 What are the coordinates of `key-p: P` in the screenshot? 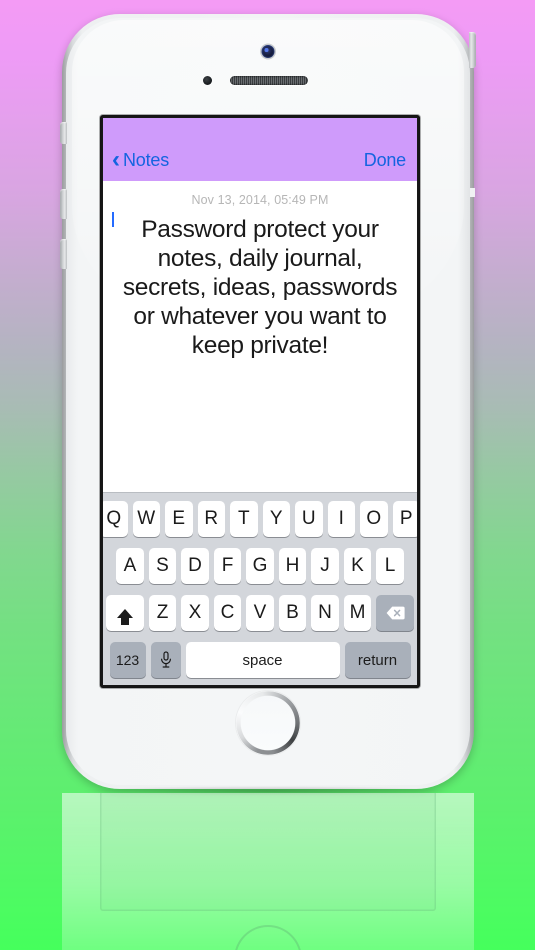 It's located at (404, 519).